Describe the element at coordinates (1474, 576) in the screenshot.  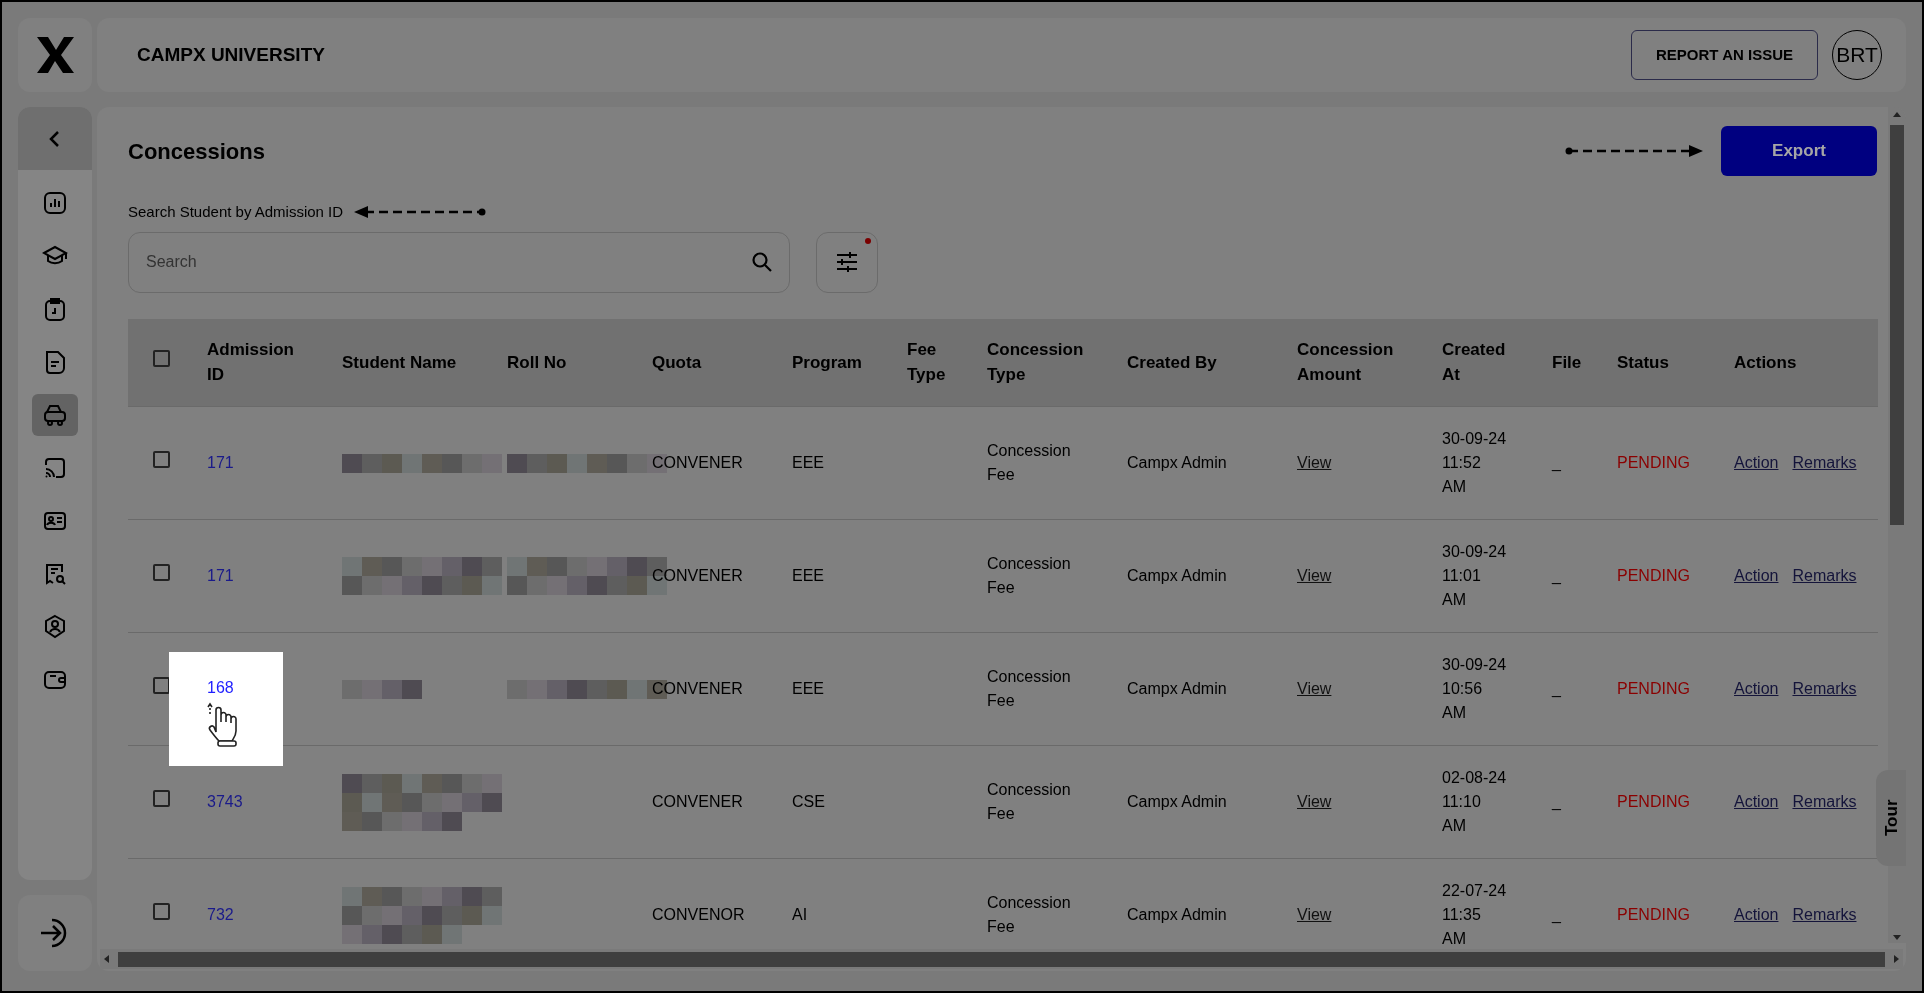
I see `table-cell-text: 30-09-24 11:01 AM` at that location.